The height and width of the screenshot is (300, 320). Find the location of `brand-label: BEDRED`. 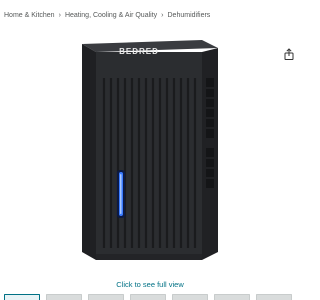

brand-label: BEDRED is located at coordinates (139, 51).